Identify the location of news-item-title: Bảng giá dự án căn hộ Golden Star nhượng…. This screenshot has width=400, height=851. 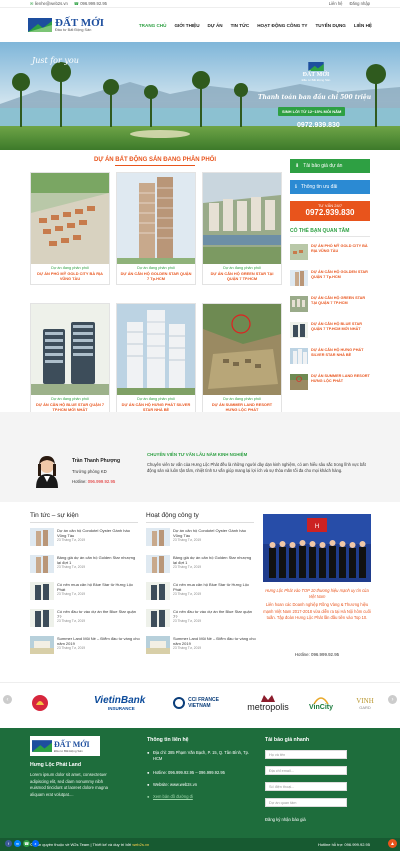
(96, 560).